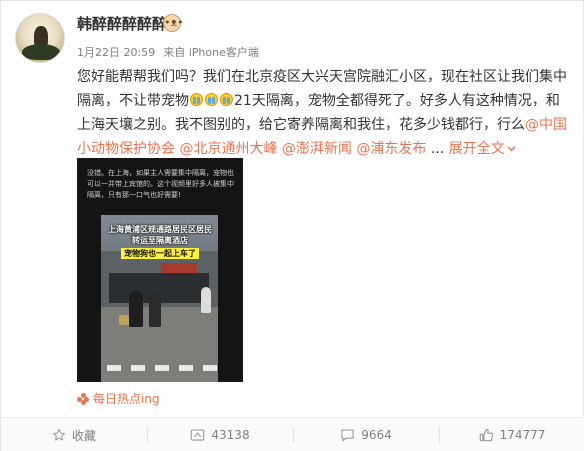 Image resolution: width=584 pixels, height=451 pixels. I want to click on expand-full-text-link: 展开全文, so click(482, 149).